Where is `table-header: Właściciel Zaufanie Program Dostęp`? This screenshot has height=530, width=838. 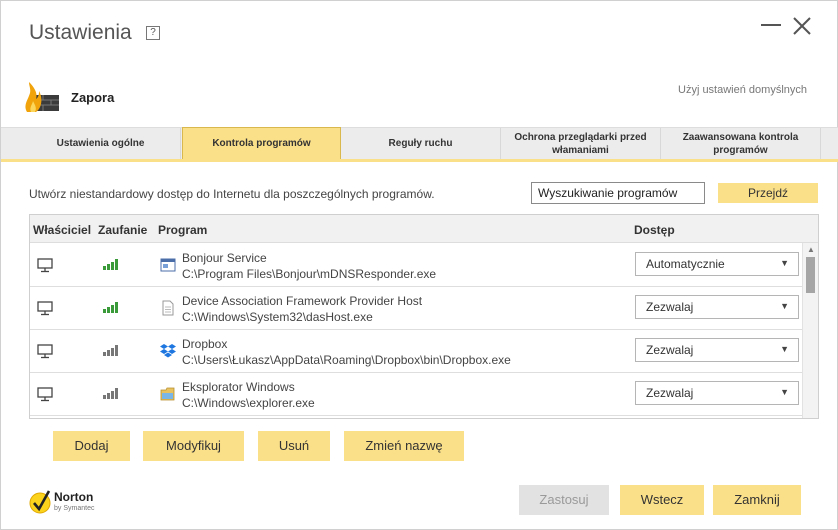 table-header: Właściciel Zaufanie Program Dostęp is located at coordinates (424, 229).